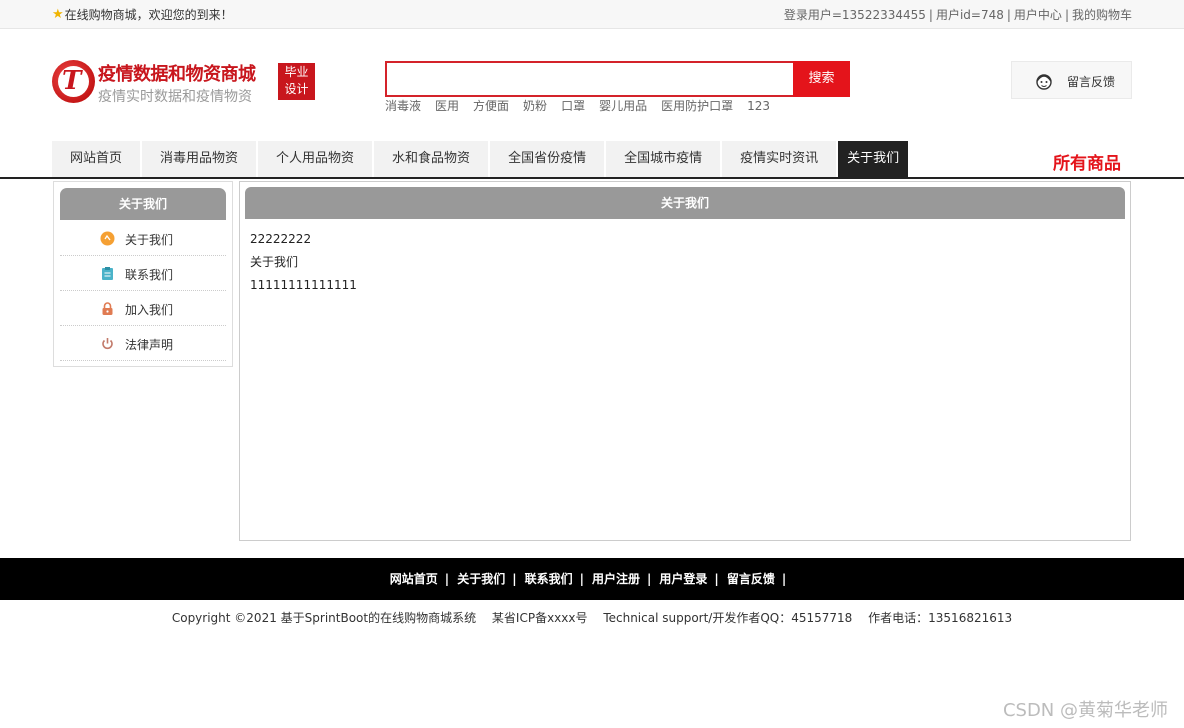  Describe the element at coordinates (779, 159) in the screenshot. I see `nav-item-news: 疫情实时资讯` at that location.